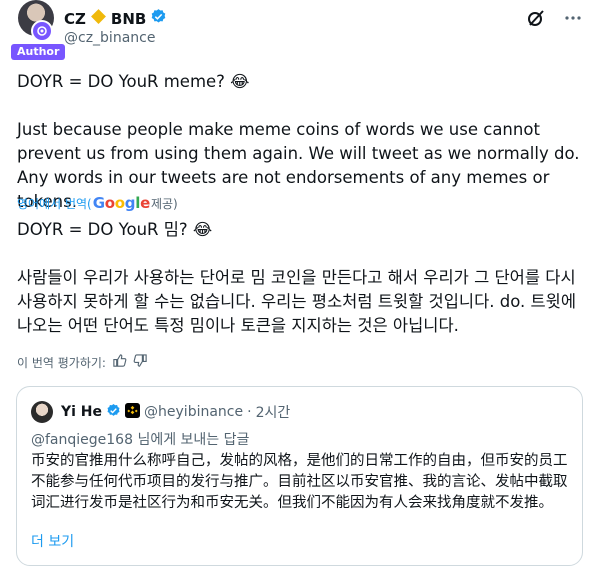  Describe the element at coordinates (109, 38) in the screenshot. I see `author-handle: @cz_binance` at that location.